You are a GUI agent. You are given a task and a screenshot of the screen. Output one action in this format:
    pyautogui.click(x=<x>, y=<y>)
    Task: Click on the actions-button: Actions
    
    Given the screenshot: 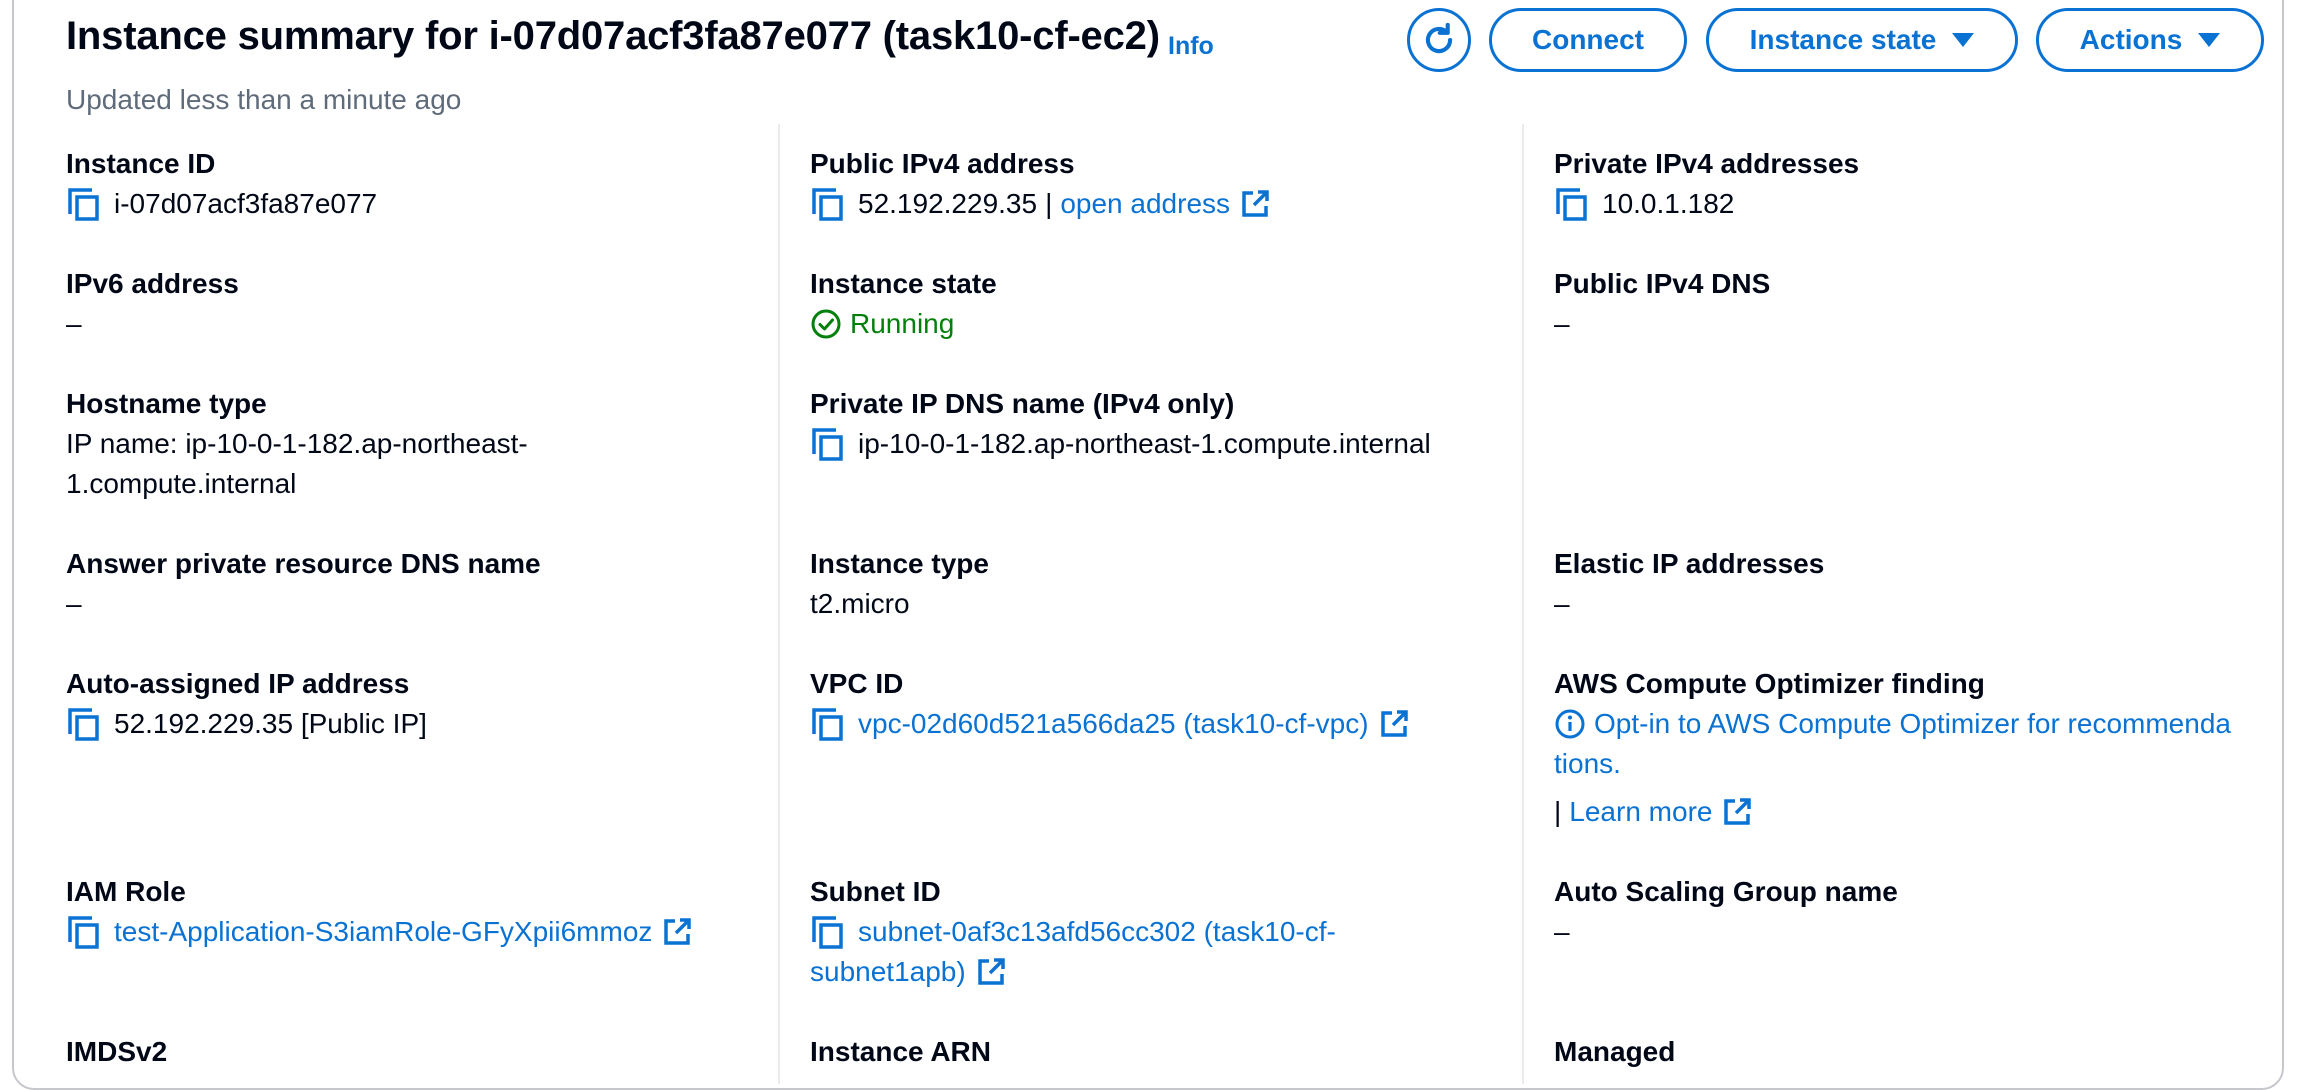 What is the action you would take?
    pyautogui.click(x=2150, y=40)
    